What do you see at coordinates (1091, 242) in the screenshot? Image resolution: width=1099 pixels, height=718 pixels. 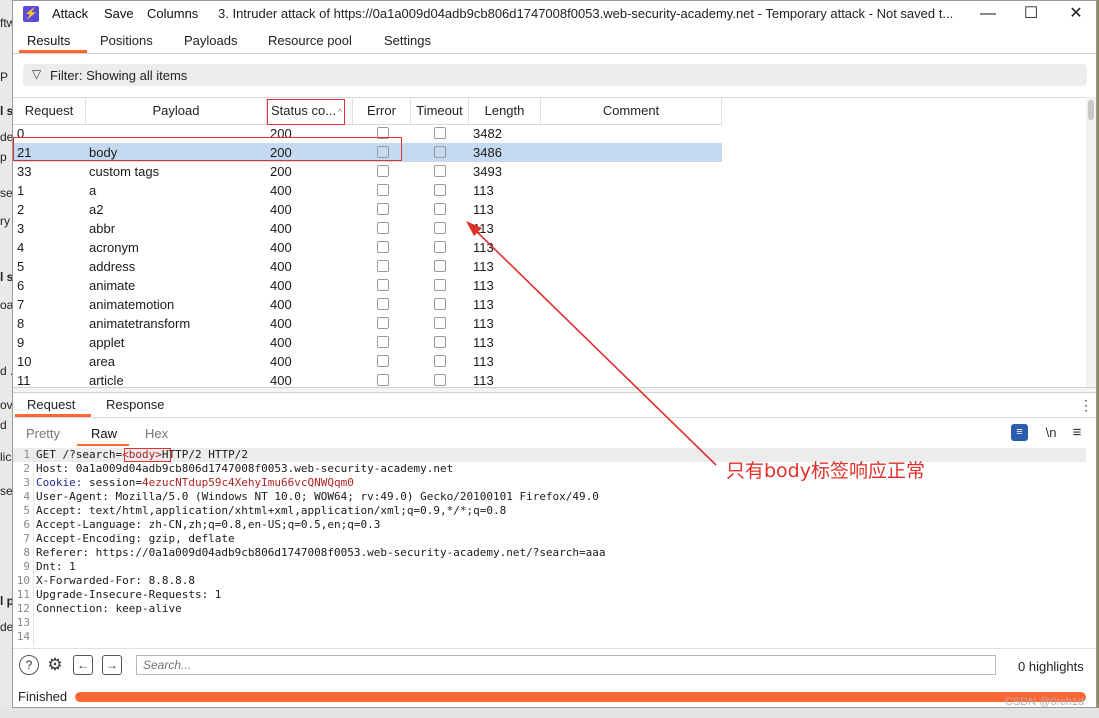 I see `results-scrollbar` at bounding box center [1091, 242].